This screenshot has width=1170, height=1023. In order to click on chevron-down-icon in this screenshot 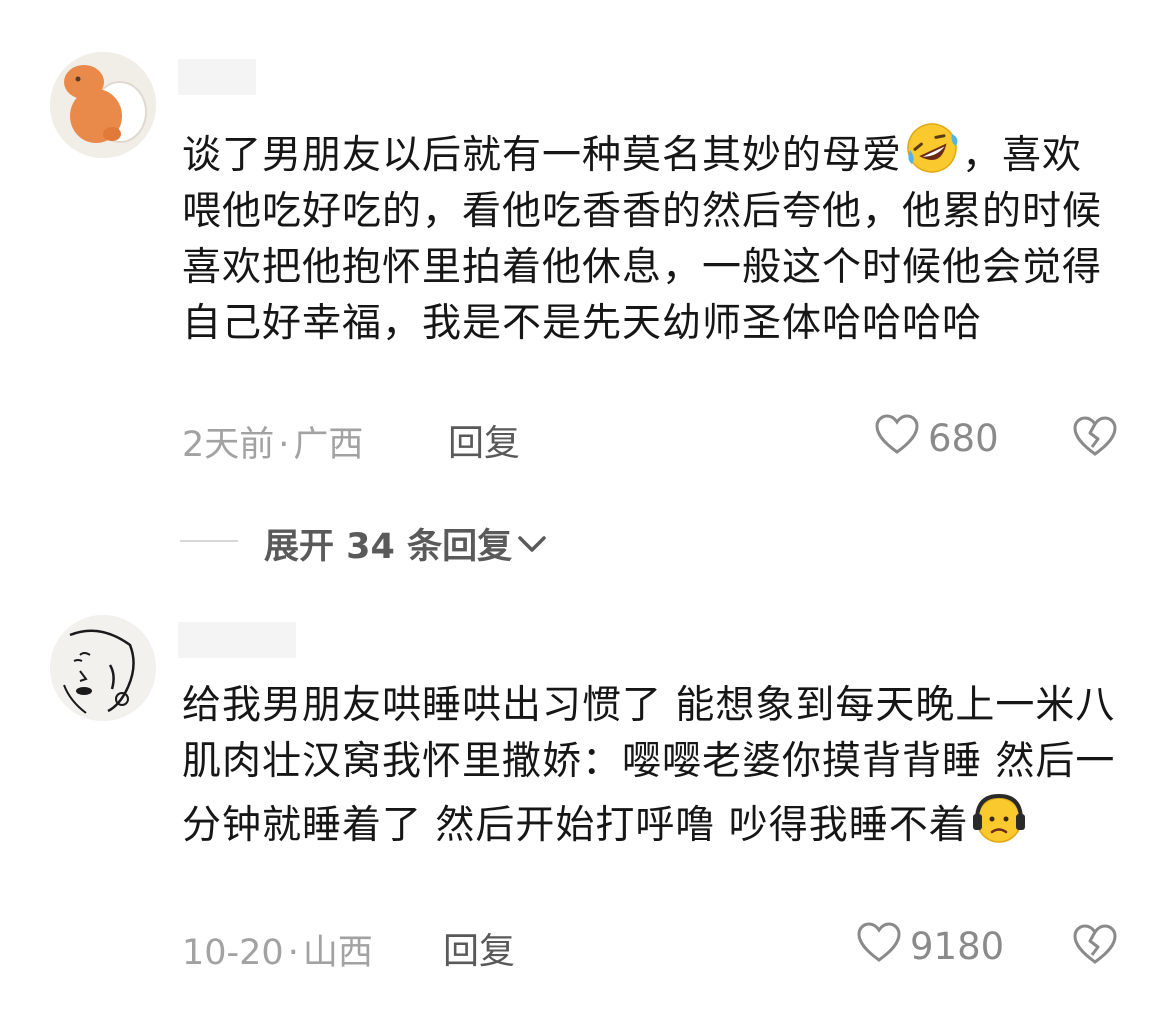, I will do `click(532, 544)`.